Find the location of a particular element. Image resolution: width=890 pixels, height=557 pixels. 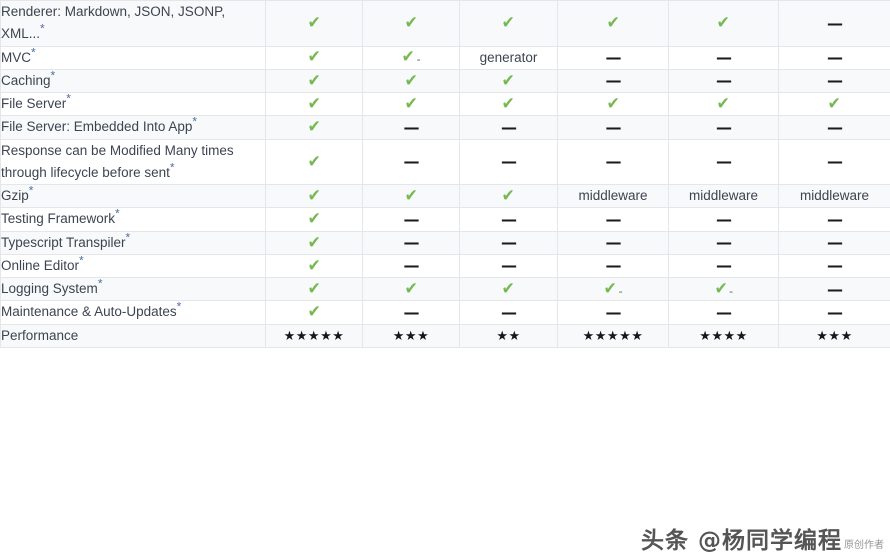

value-text: middleware is located at coordinates (613, 196).